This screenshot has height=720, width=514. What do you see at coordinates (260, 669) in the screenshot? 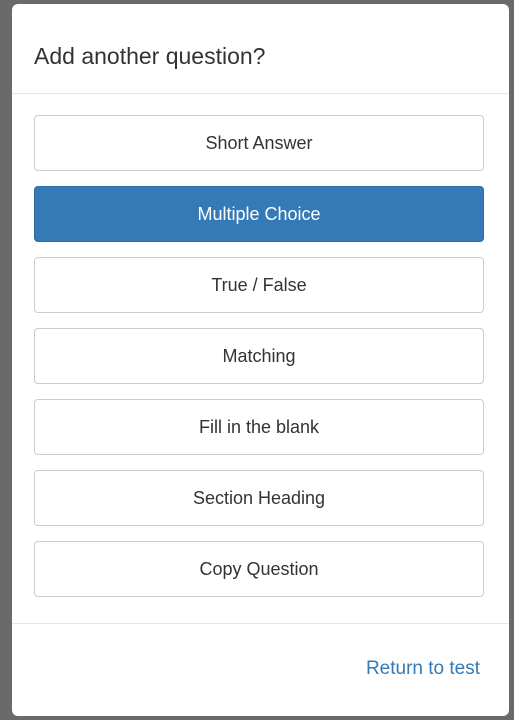
I see `dialog-footer: Return to test` at bounding box center [260, 669].